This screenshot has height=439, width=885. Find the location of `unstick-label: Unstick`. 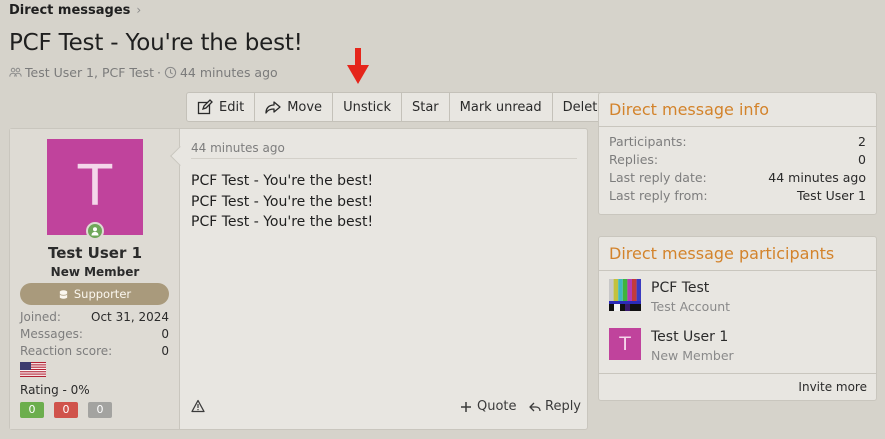

unstick-label: Unstick is located at coordinates (367, 107).